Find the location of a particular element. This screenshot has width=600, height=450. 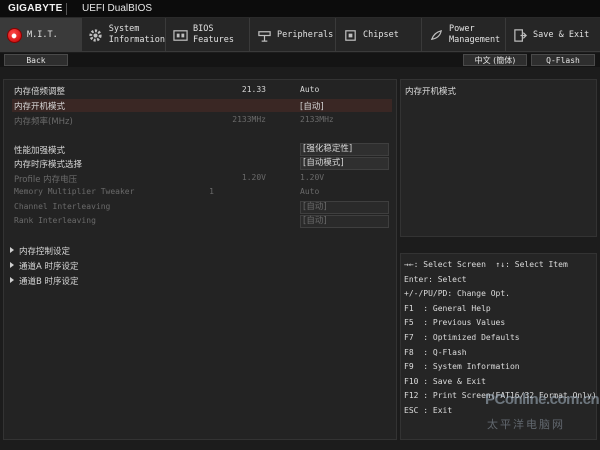

bios-features-icon is located at coordinates (180, 35).